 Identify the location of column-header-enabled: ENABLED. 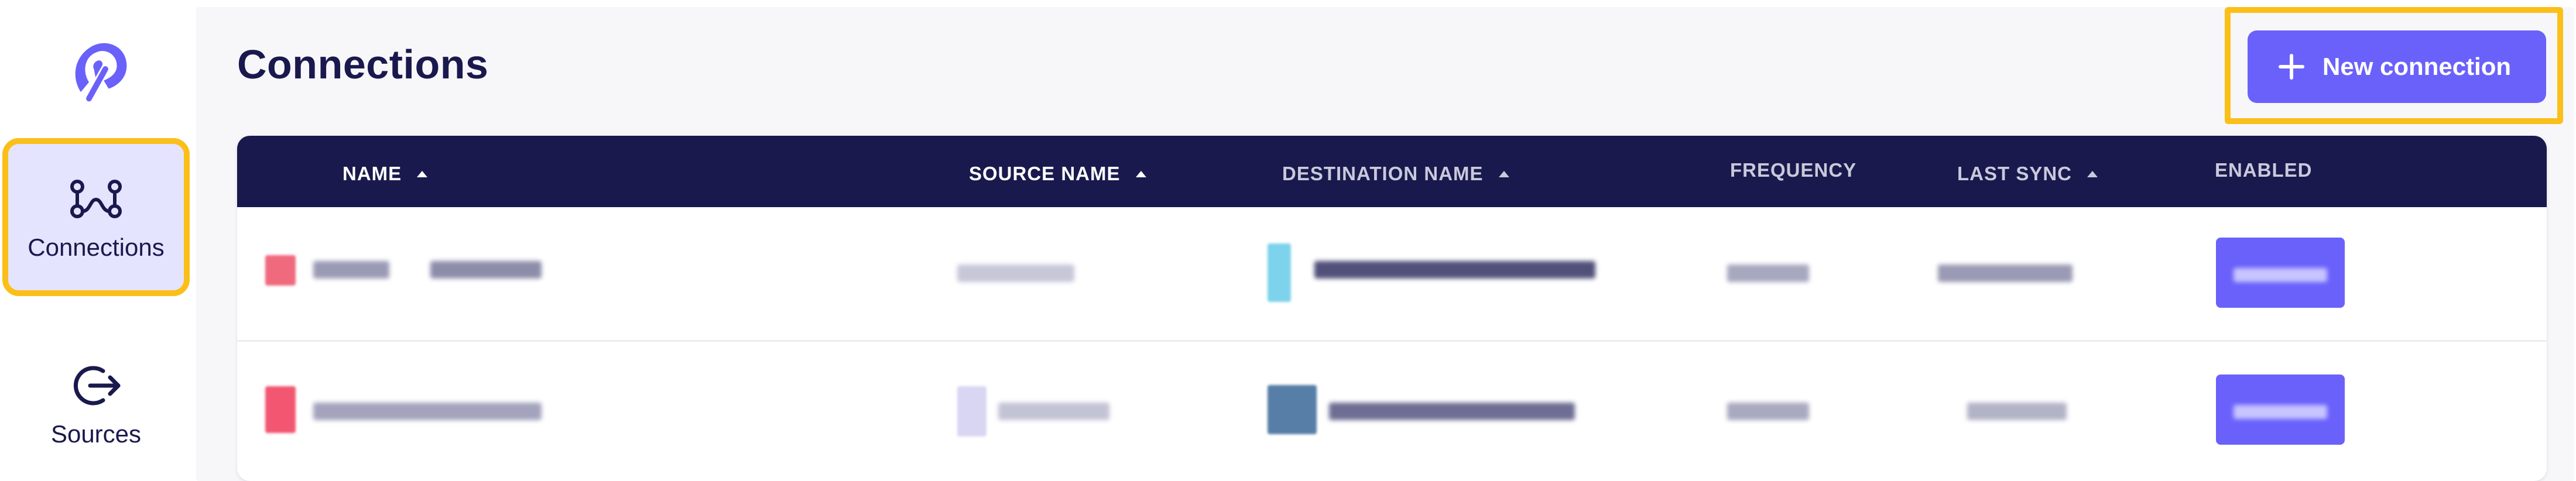
(2264, 170).